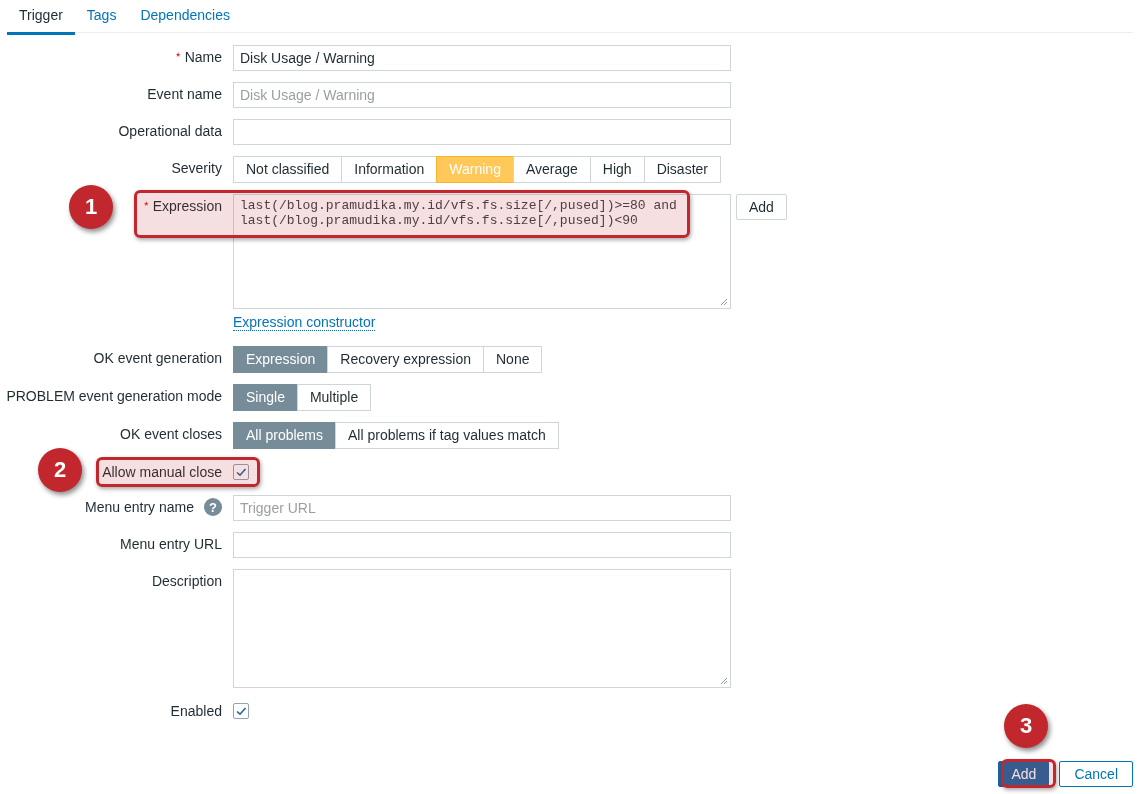 This screenshot has height=794, width=1140. Describe the element at coordinates (1096, 774) in the screenshot. I see `cancel-button: Cancel` at that location.